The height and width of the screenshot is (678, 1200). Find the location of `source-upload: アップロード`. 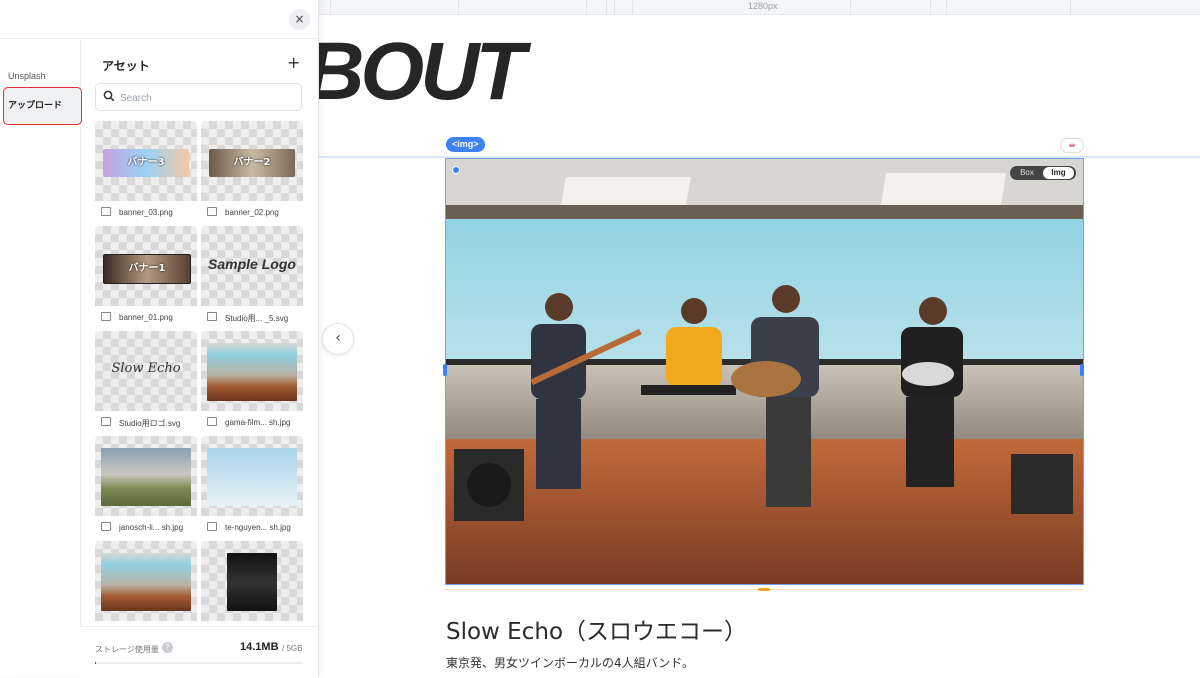

source-upload: アップロード is located at coordinates (42, 106).